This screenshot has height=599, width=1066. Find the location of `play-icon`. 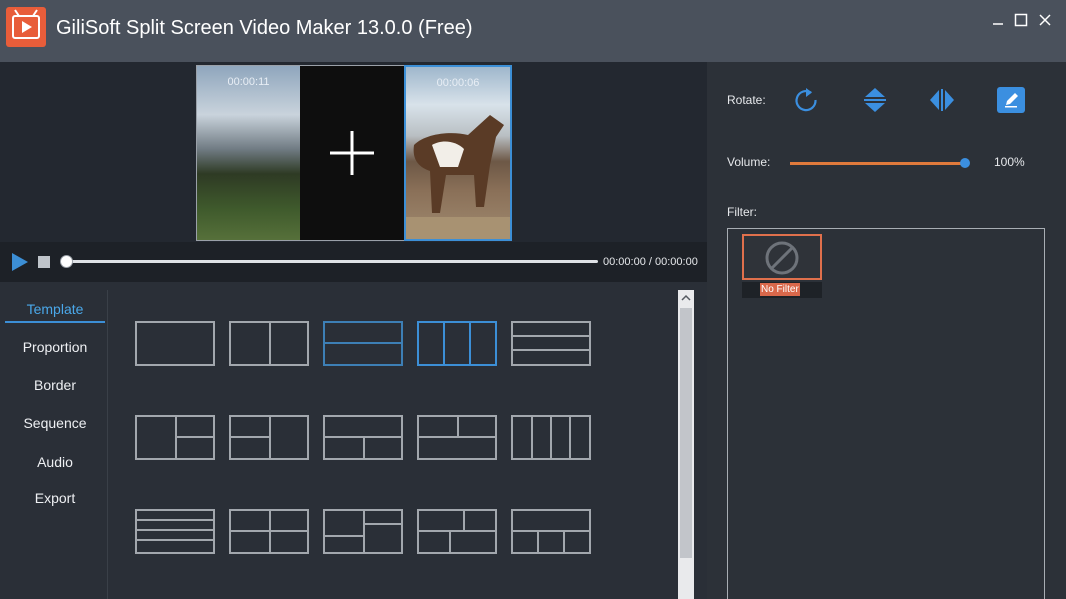

play-icon is located at coordinates (20, 262).